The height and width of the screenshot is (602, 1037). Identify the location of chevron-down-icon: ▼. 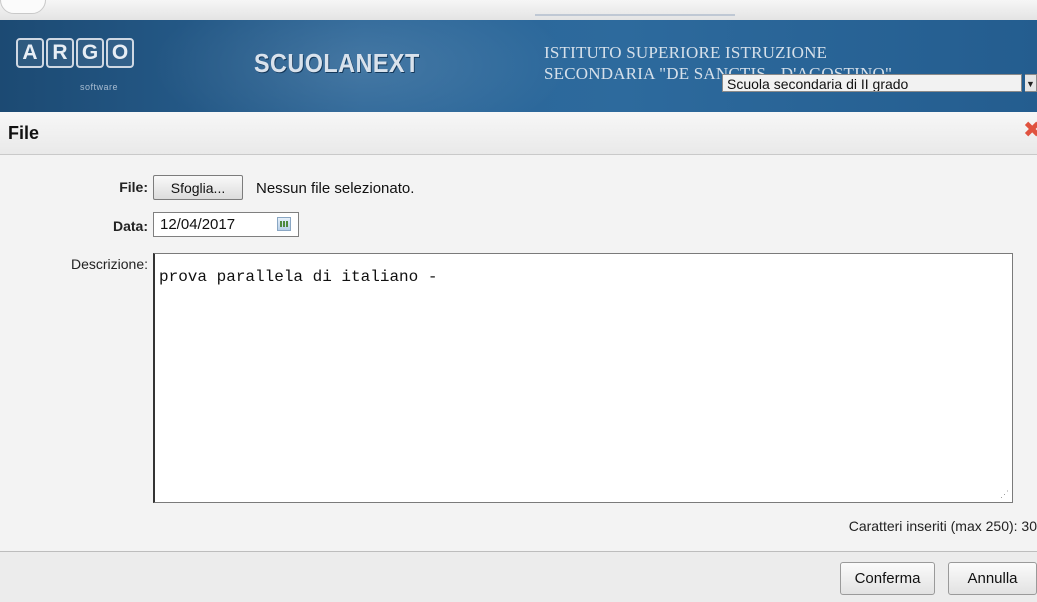
(1031, 83).